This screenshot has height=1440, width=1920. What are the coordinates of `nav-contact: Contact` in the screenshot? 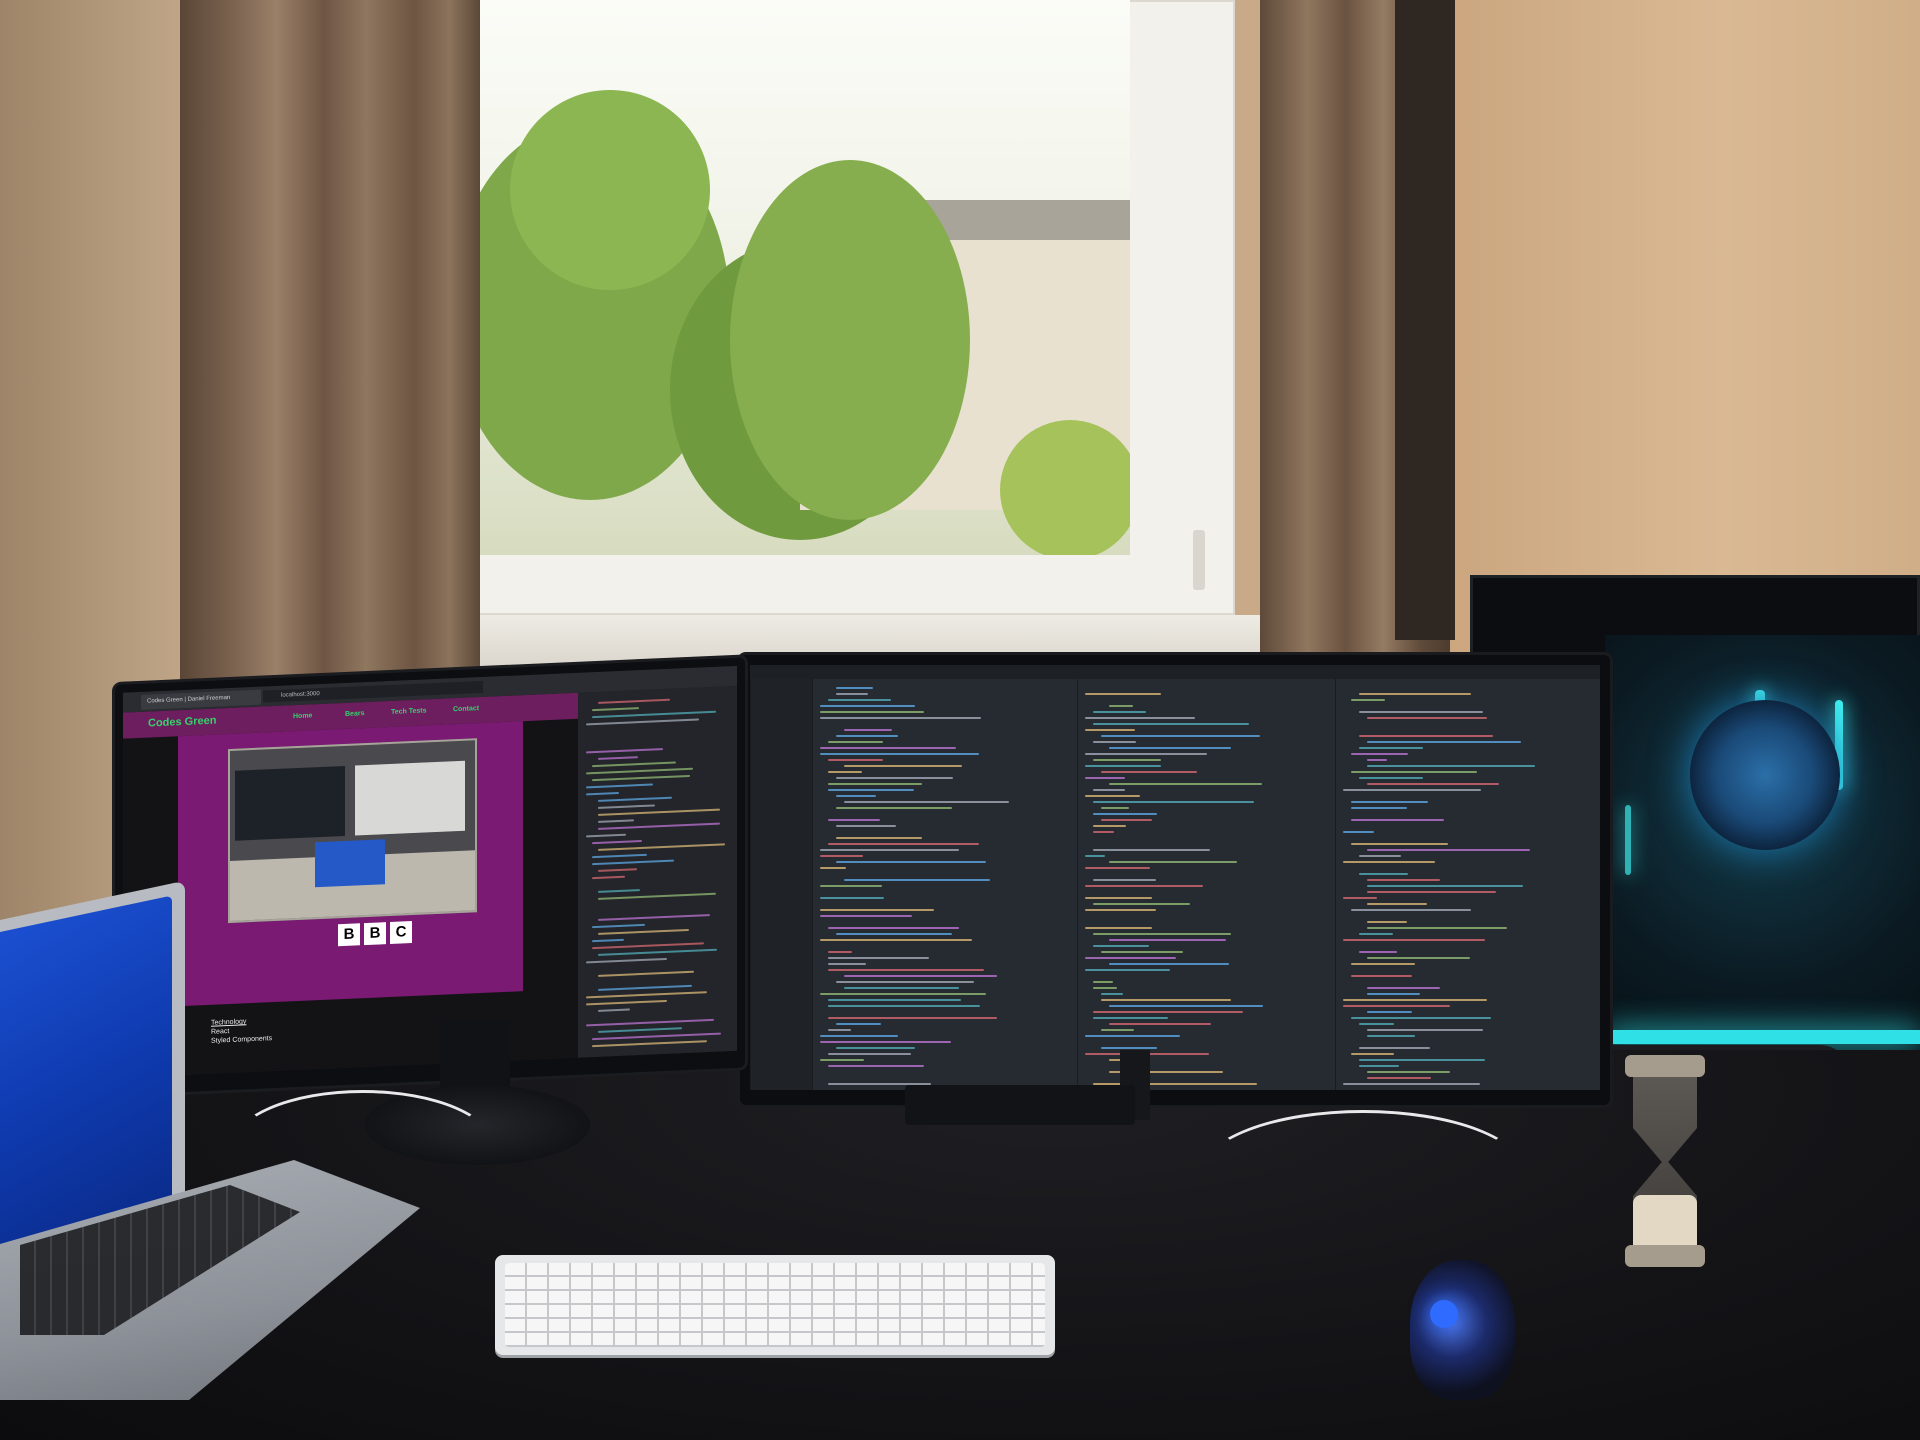 It's located at (466, 709).